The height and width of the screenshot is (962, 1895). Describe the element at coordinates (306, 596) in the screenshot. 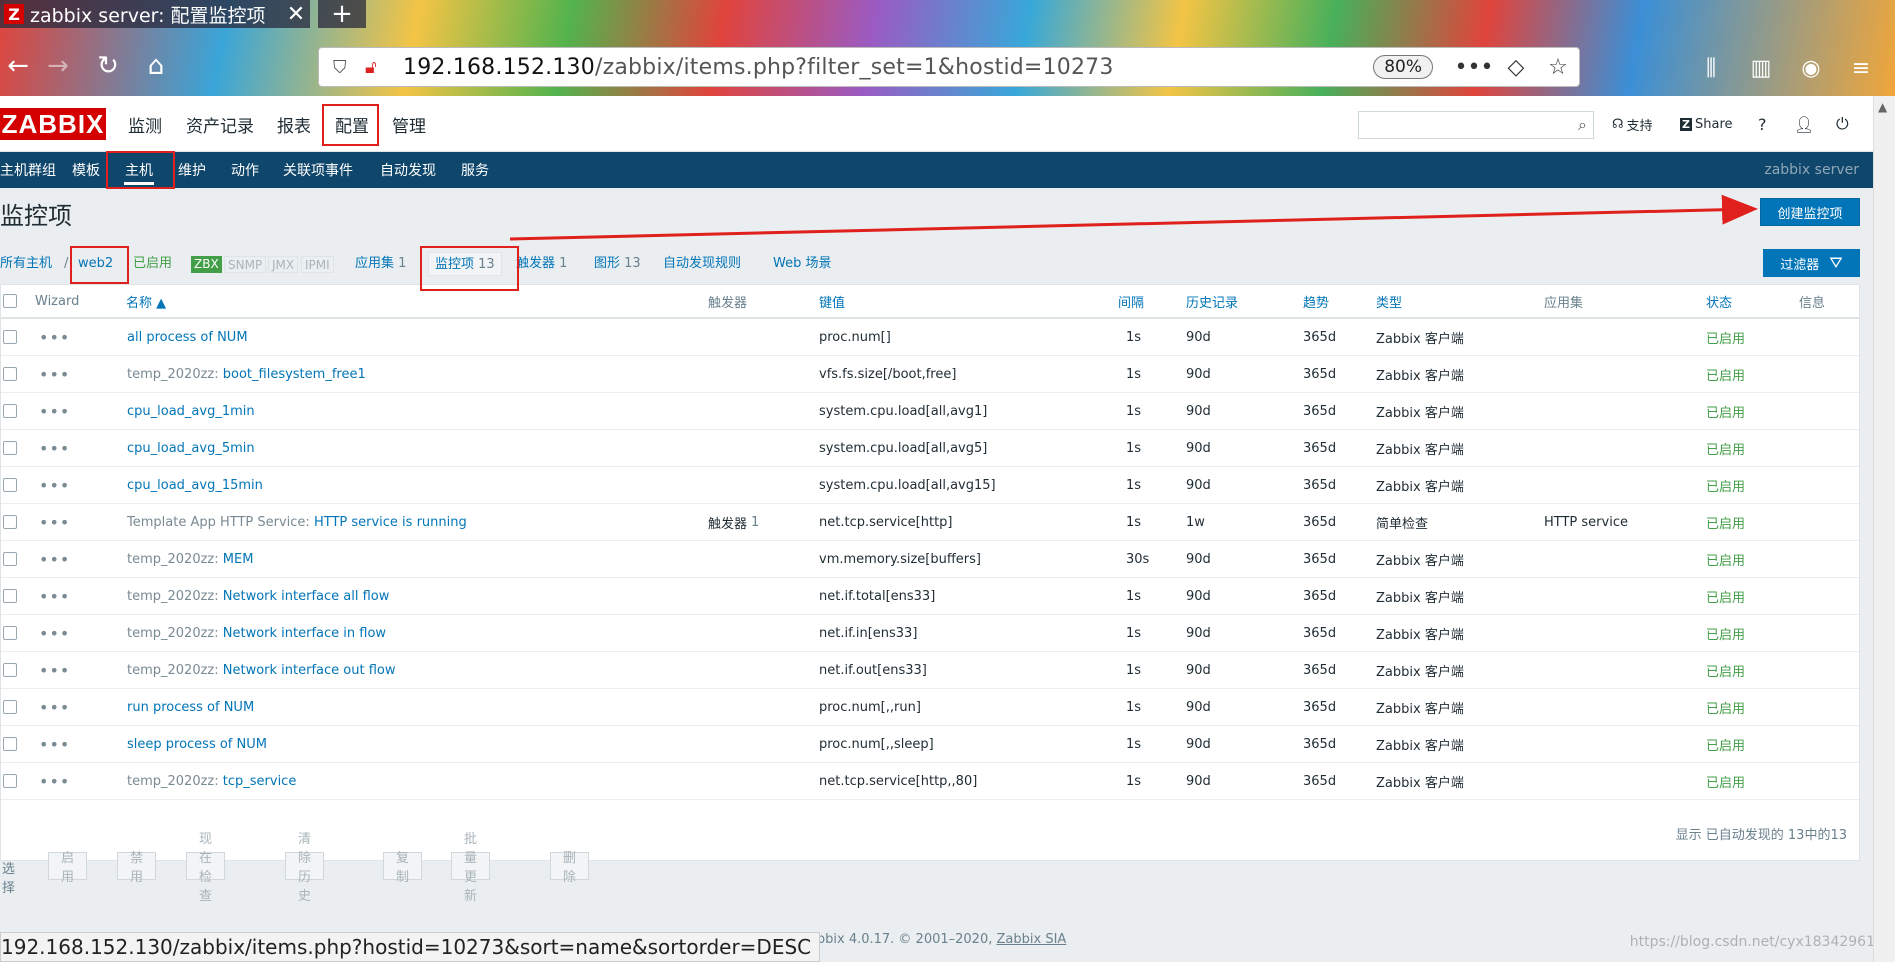

I see `item-name-link: Network interface all flow` at that location.